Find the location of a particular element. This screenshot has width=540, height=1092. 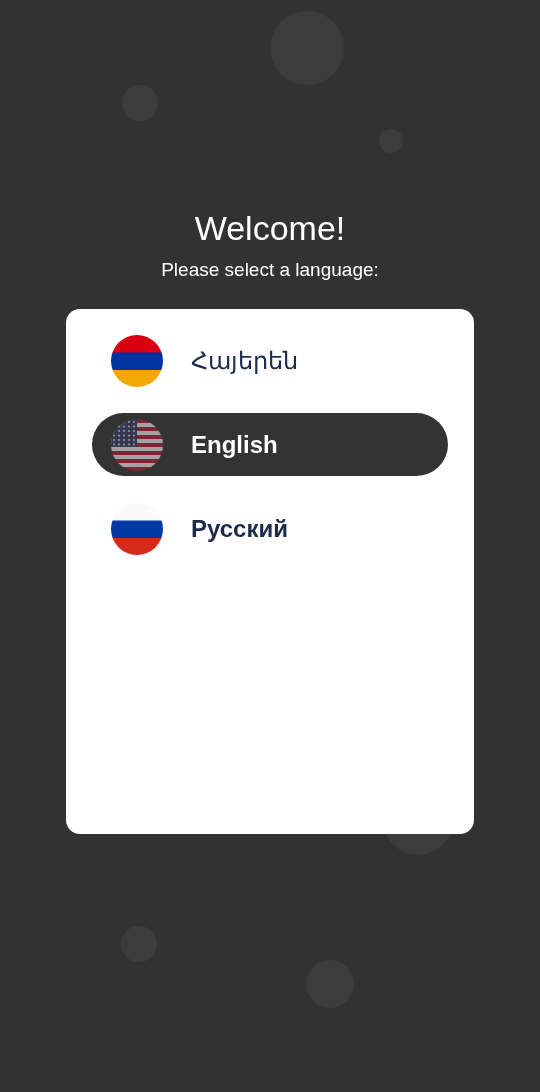

language-prompt: Please select a language: is located at coordinates (270, 270).